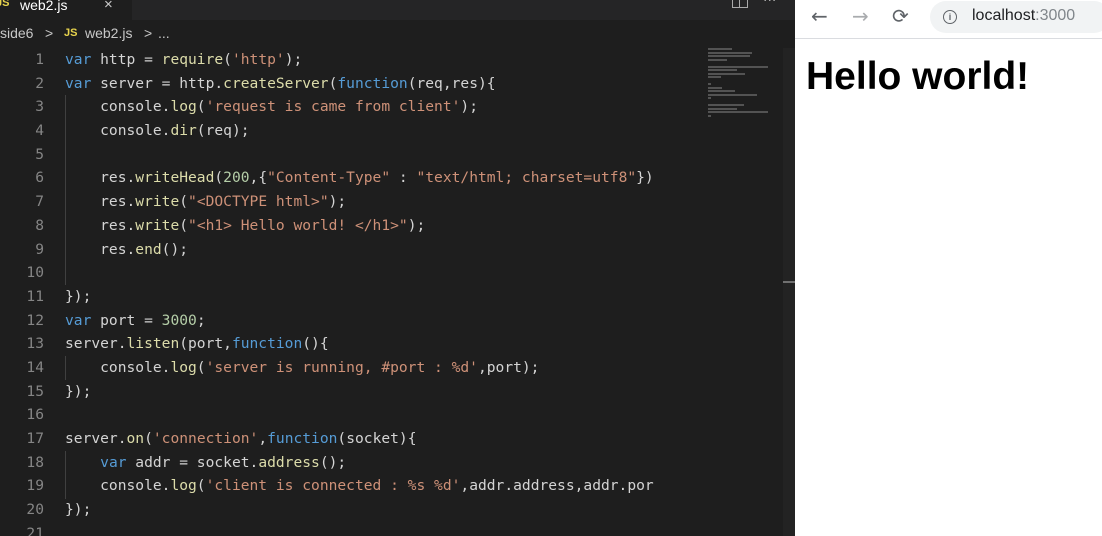 The image size is (1102, 536). What do you see at coordinates (377, 438) in the screenshot?
I see `code-token: (socket){` at bounding box center [377, 438].